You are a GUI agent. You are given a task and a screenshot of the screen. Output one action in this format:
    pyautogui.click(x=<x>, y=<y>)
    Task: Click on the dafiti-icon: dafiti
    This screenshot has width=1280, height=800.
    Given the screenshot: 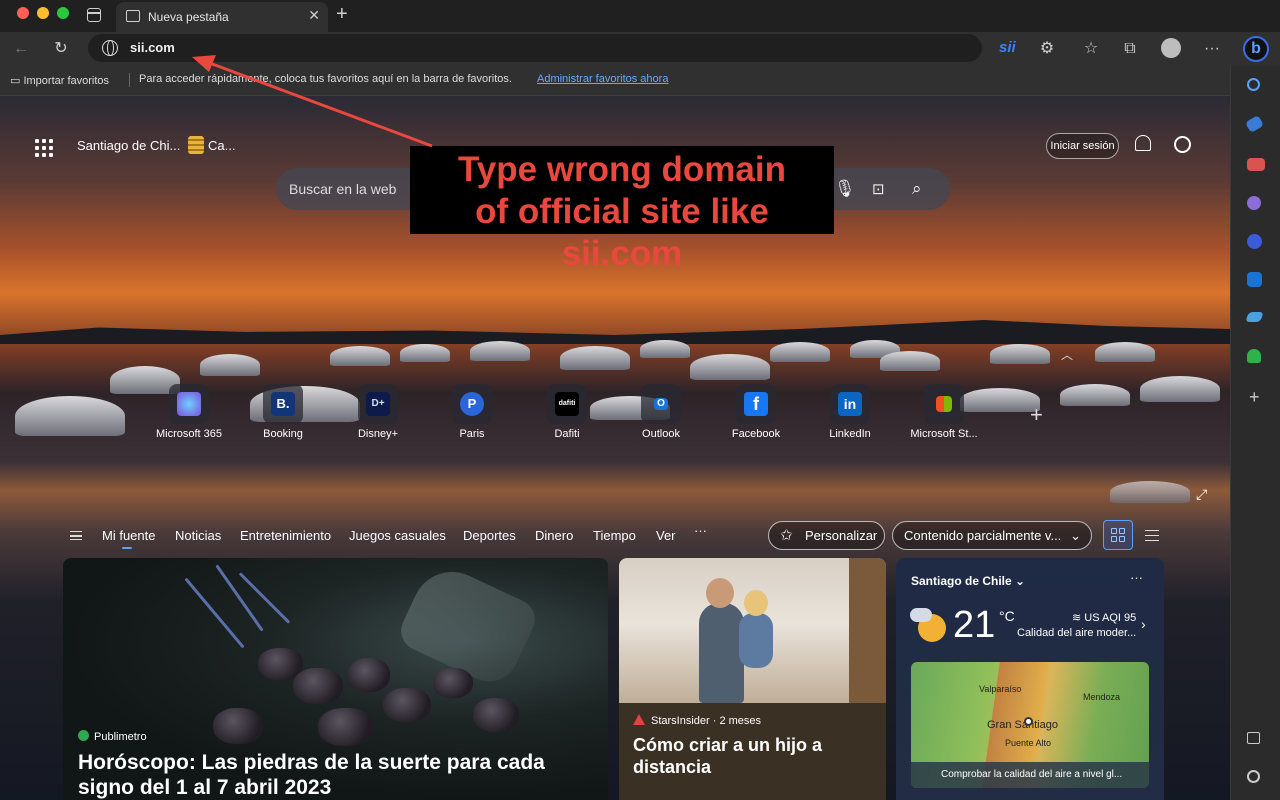 What is the action you would take?
    pyautogui.click(x=567, y=404)
    